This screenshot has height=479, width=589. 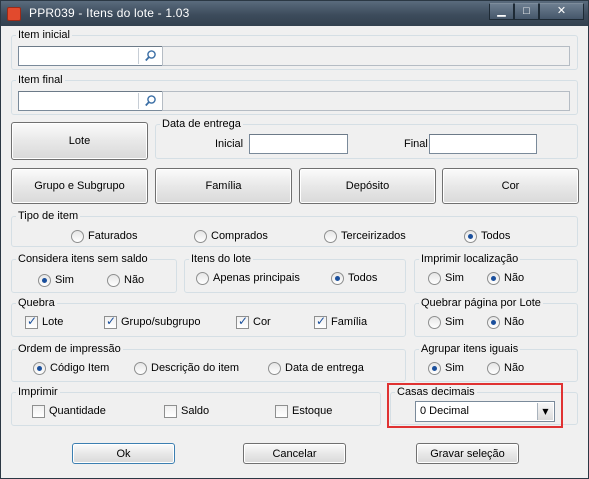 What do you see at coordinates (134, 280) in the screenshot?
I see `sem-saldo-nao-label: Não` at bounding box center [134, 280].